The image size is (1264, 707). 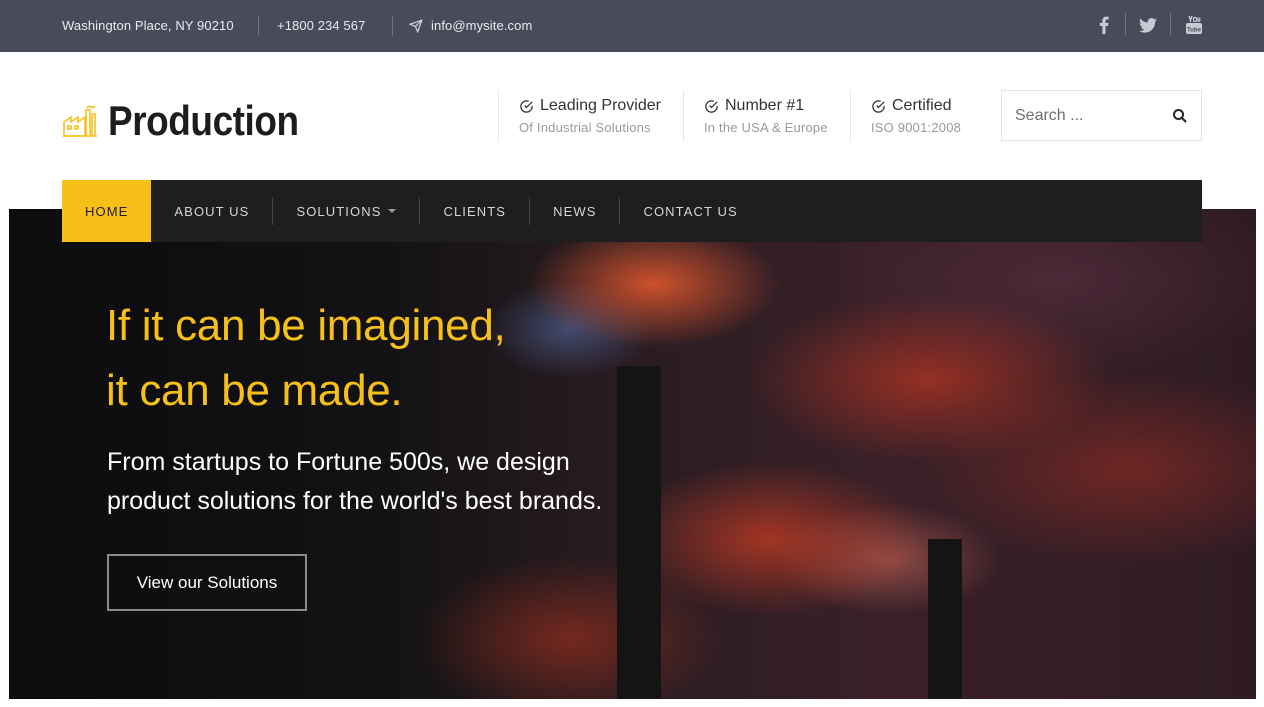 What do you see at coordinates (1180, 116) in the screenshot?
I see `search-icon` at bounding box center [1180, 116].